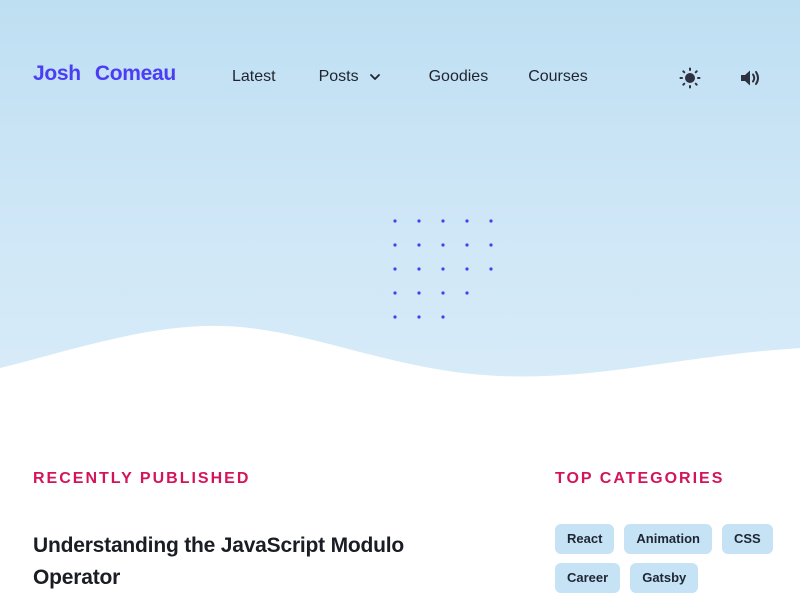 This screenshot has width=800, height=600. What do you see at coordinates (747, 539) in the screenshot?
I see `category-tag-css: CSS` at bounding box center [747, 539].